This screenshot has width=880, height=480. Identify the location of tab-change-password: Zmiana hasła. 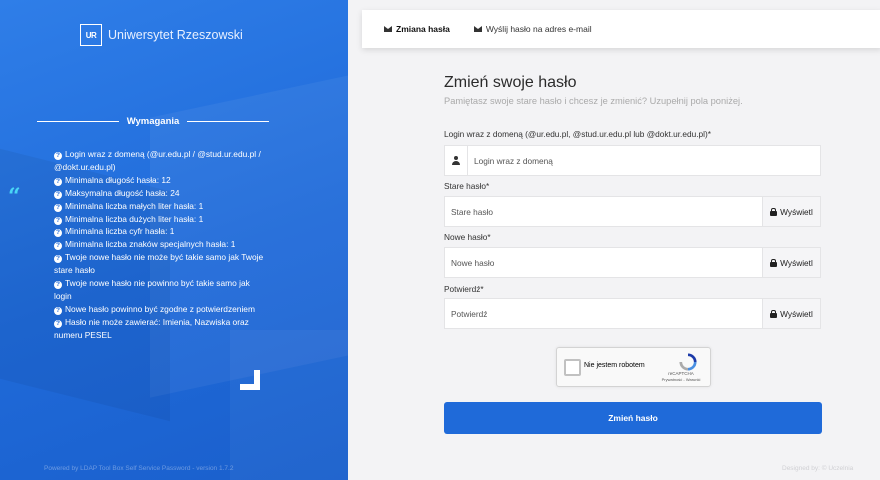
(417, 29).